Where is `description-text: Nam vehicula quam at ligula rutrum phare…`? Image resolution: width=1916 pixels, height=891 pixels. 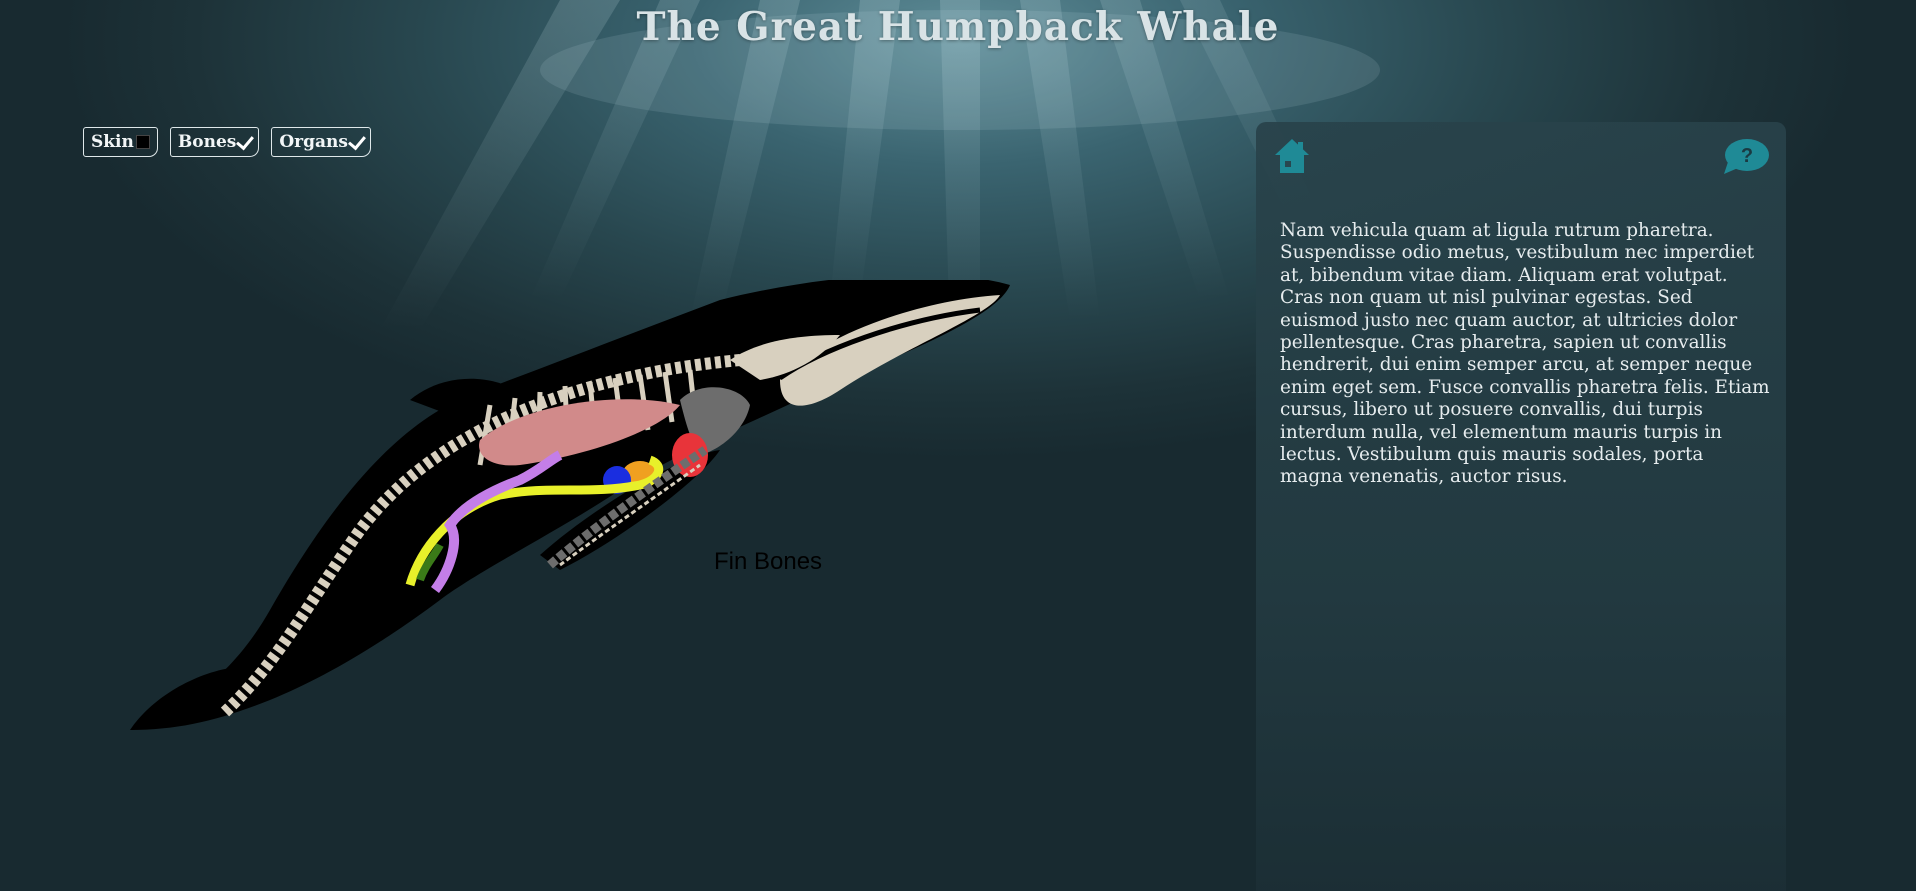 description-text: Nam vehicula quam at ligula rutrum phare… is located at coordinates (1525, 354).